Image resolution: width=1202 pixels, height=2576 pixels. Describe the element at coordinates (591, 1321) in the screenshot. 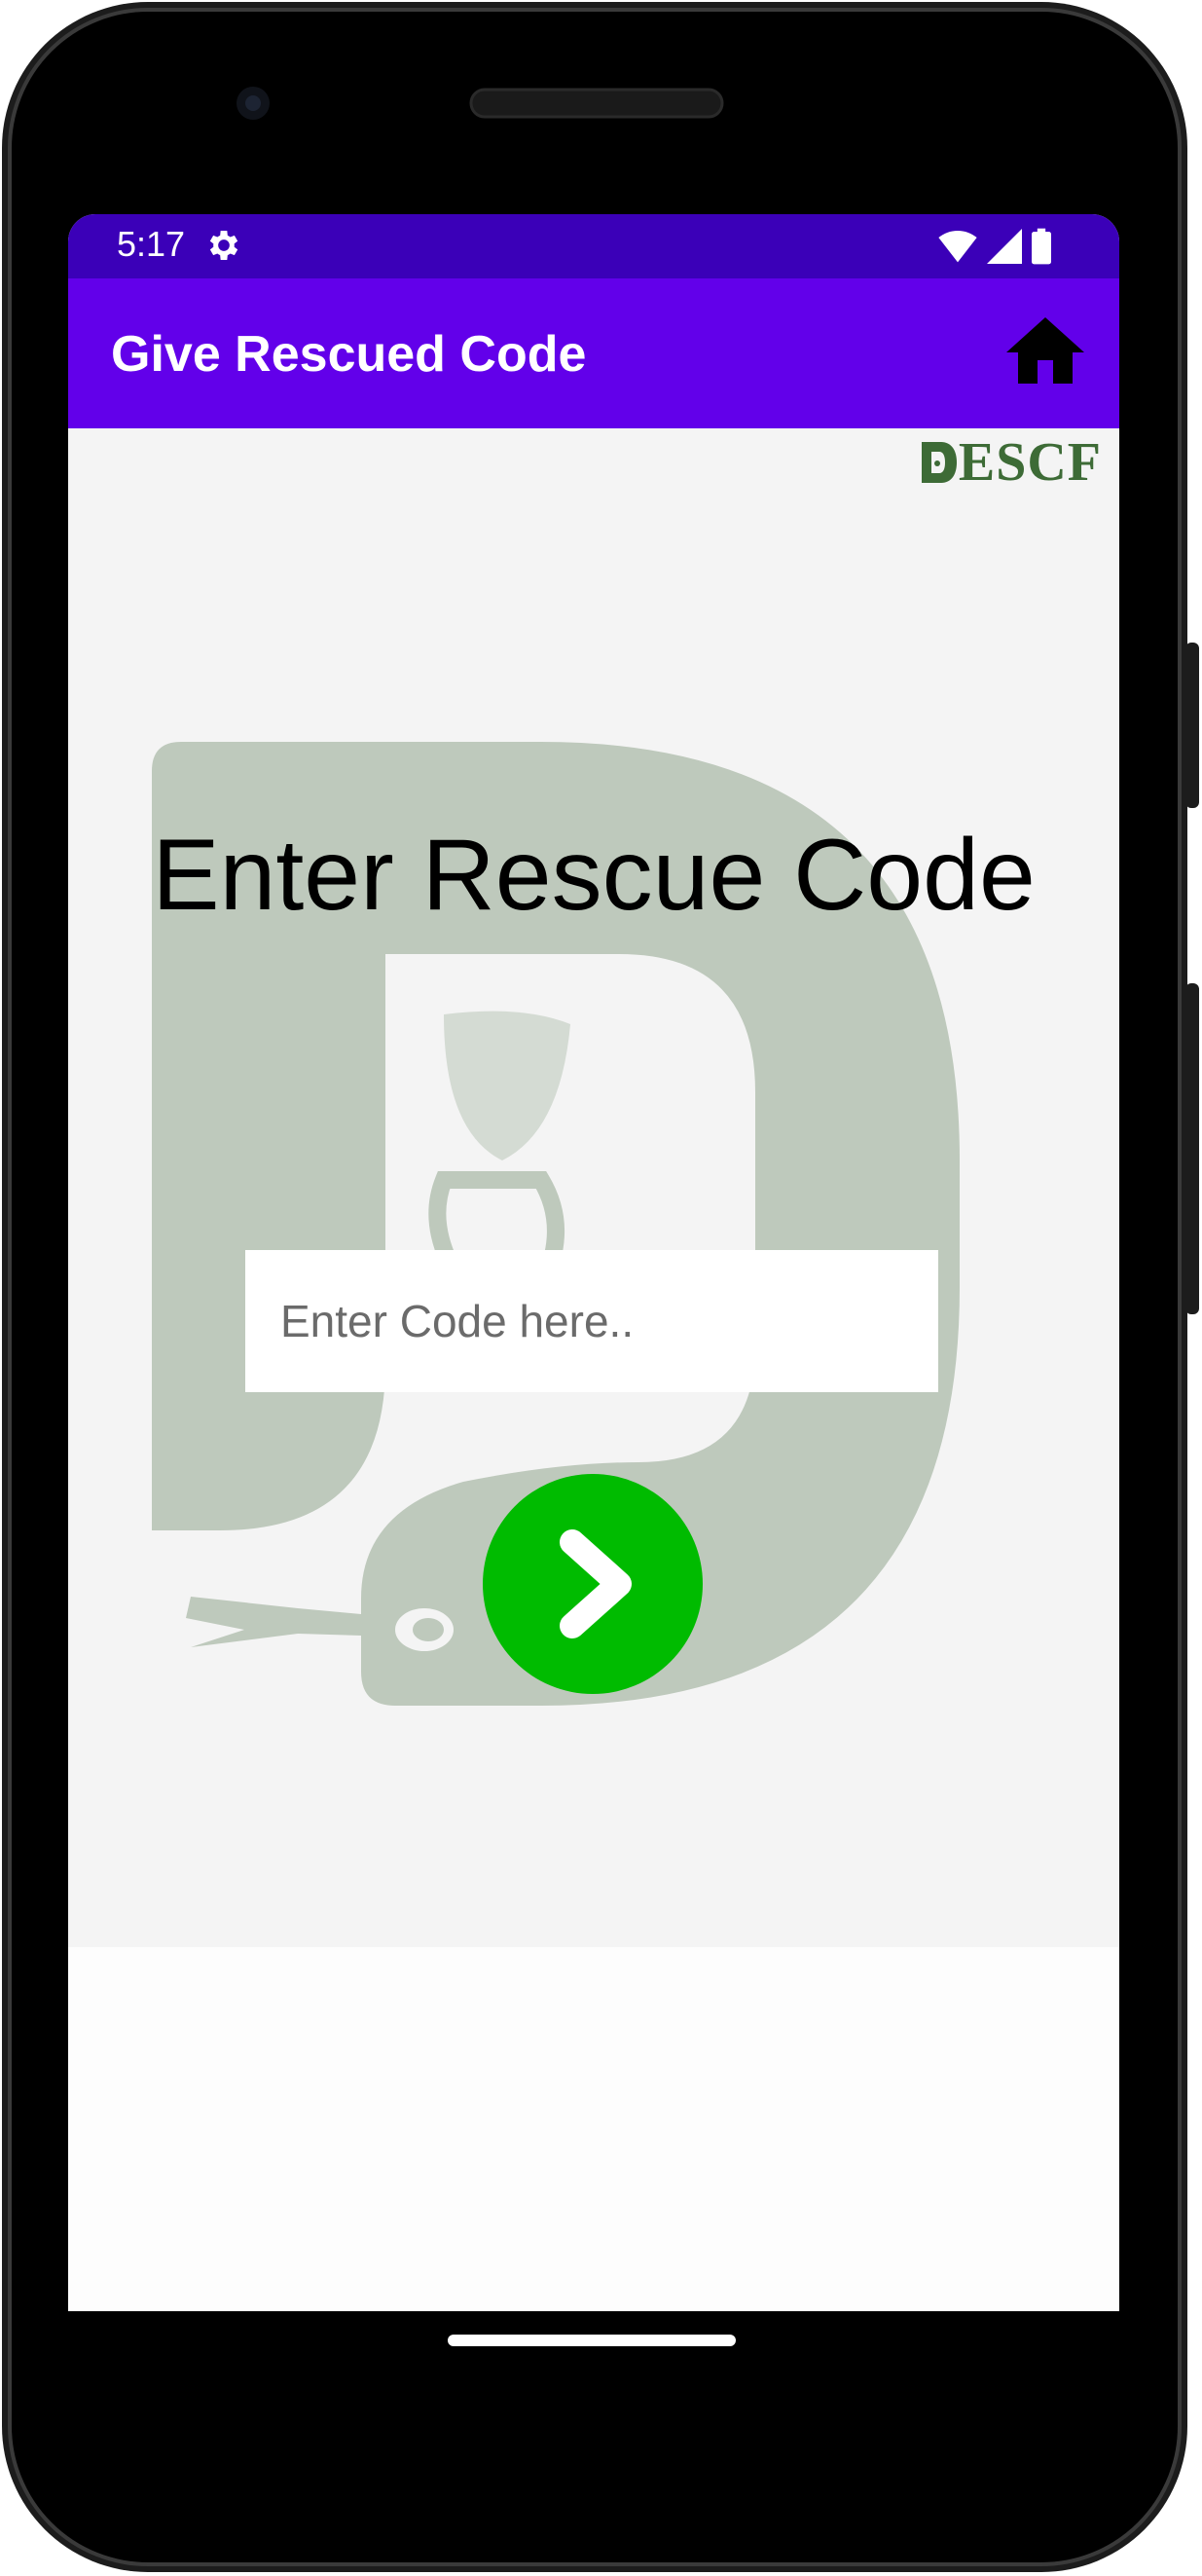

I see `rescue-code-input` at that location.